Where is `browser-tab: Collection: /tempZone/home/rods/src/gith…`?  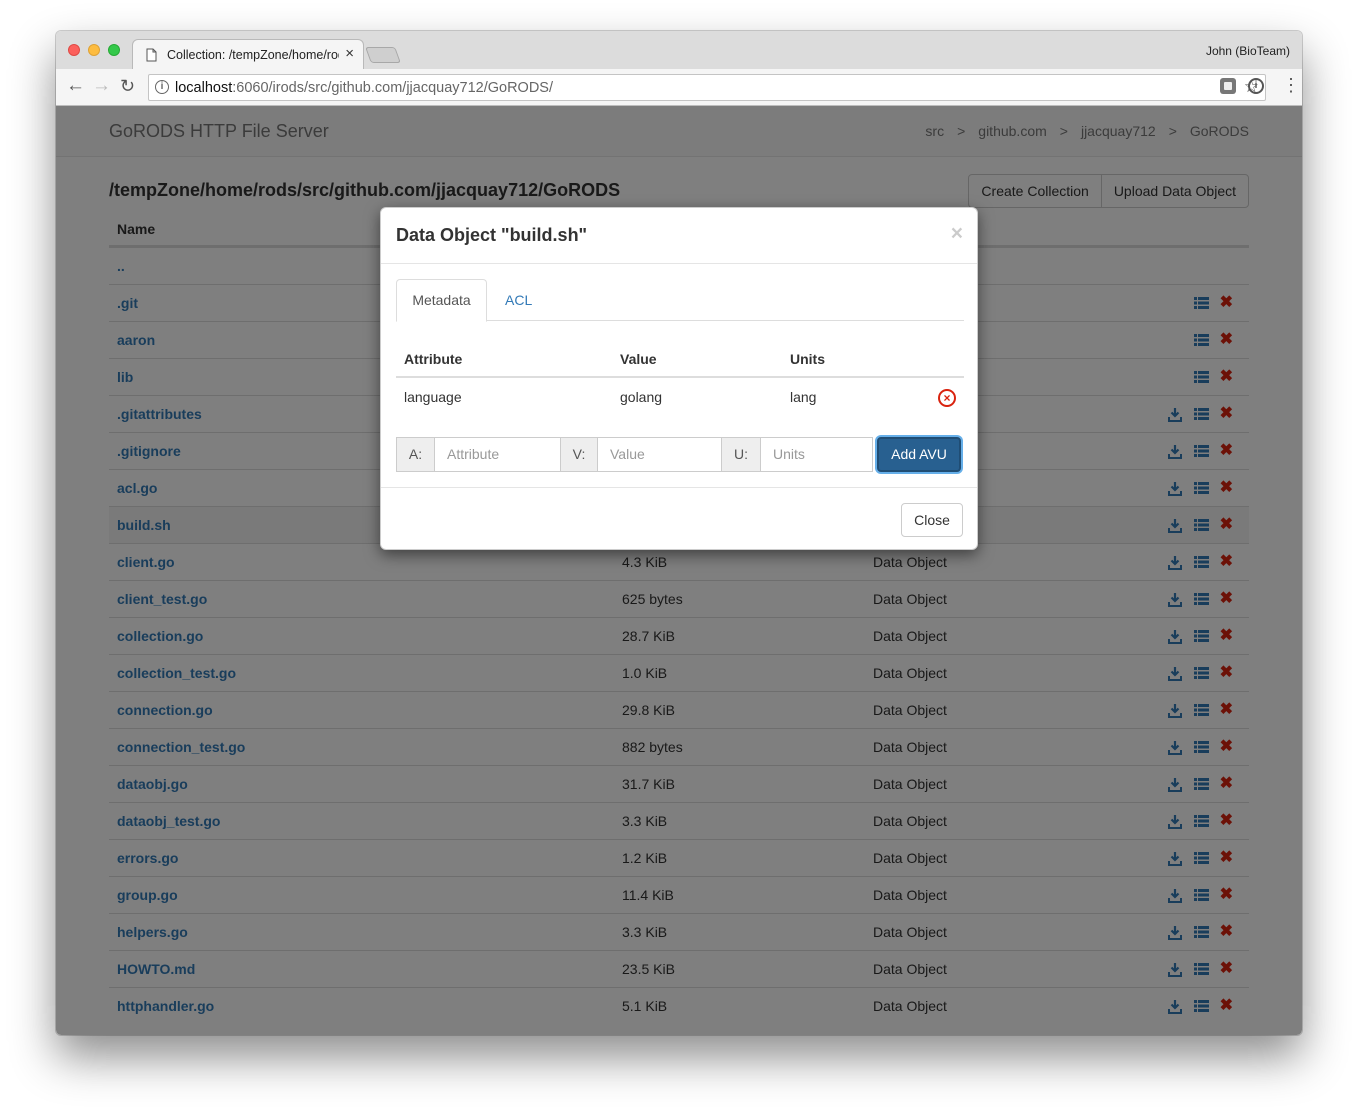 browser-tab: Collection: /tempZone/home/rods/src/gith… is located at coordinates (248, 54).